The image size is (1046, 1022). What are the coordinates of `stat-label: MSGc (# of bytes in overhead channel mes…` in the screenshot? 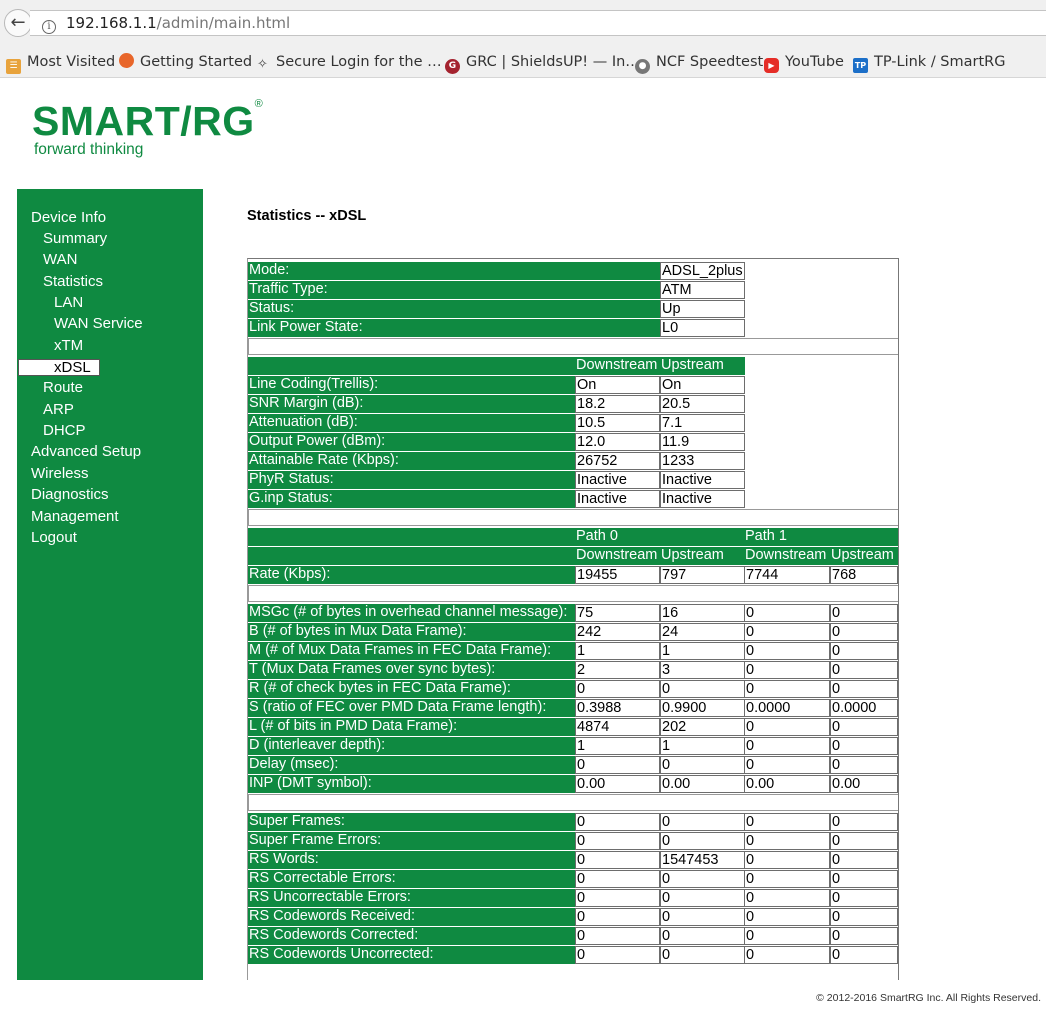 It's located at (411, 613).